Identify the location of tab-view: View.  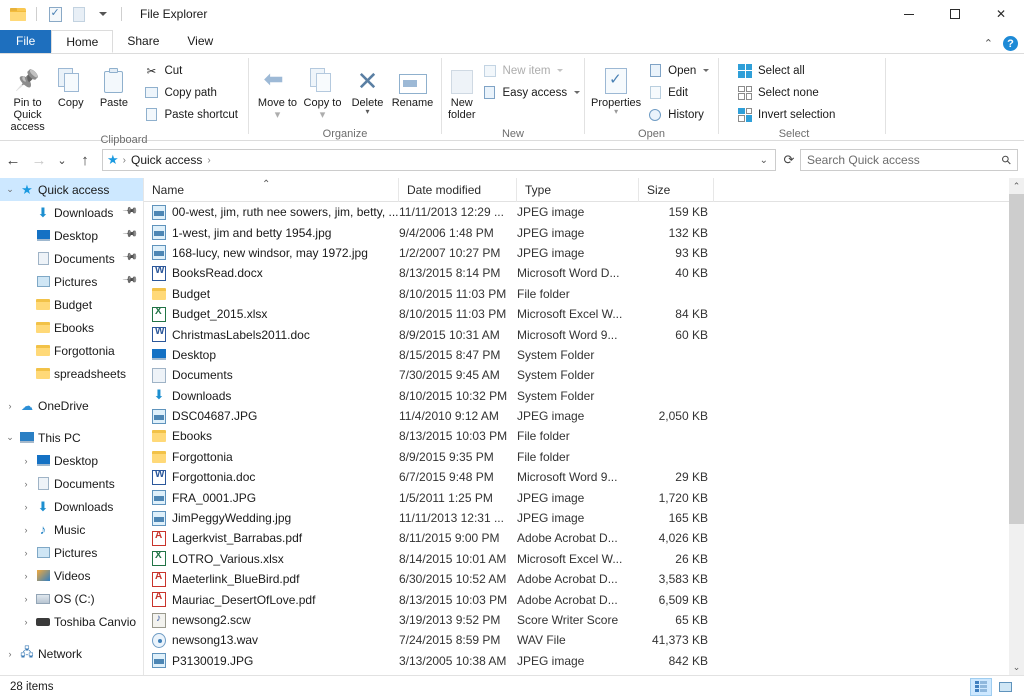
(200, 41).